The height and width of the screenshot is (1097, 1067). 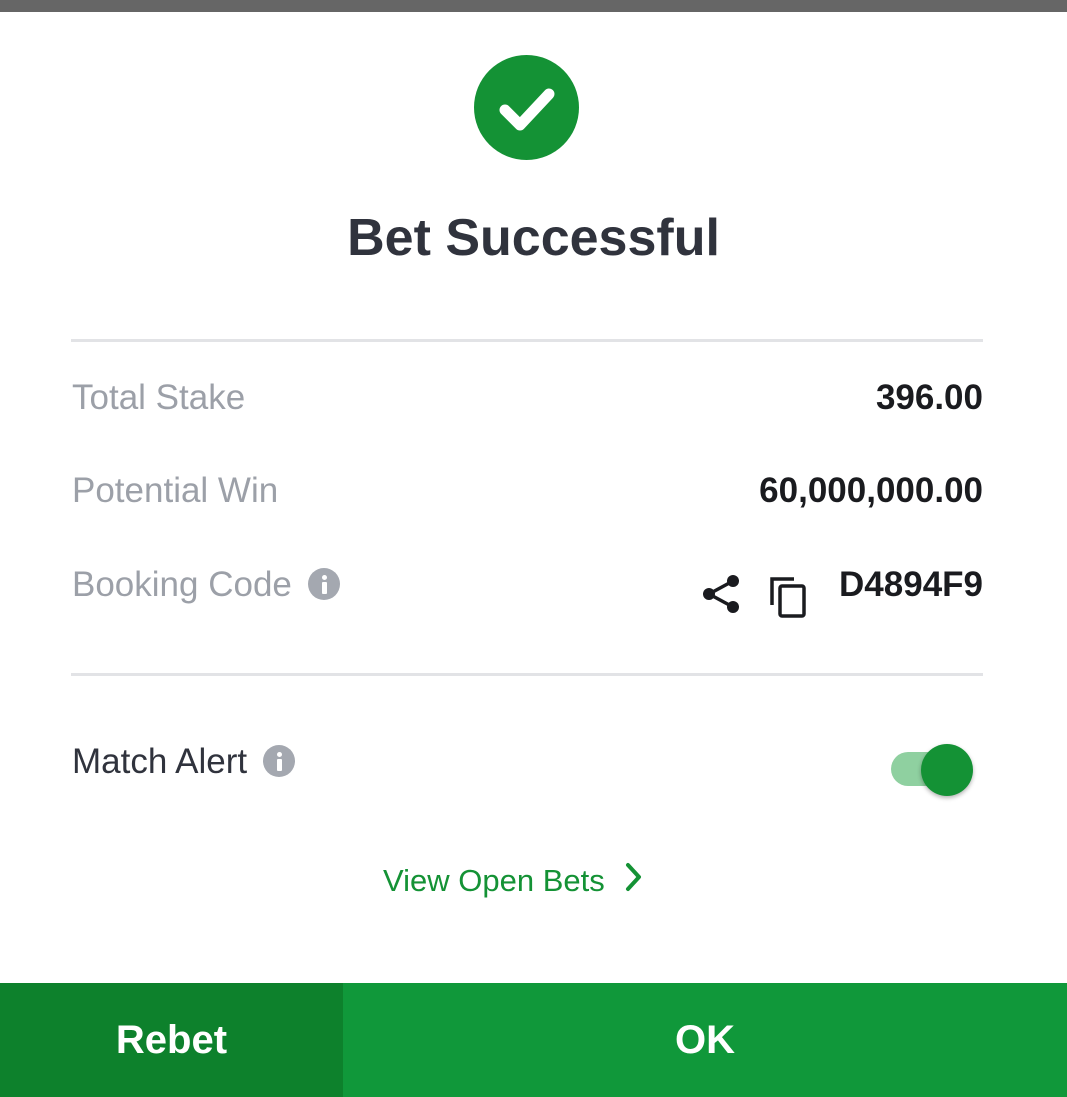 What do you see at coordinates (721, 596) in the screenshot?
I see `share-icon` at bounding box center [721, 596].